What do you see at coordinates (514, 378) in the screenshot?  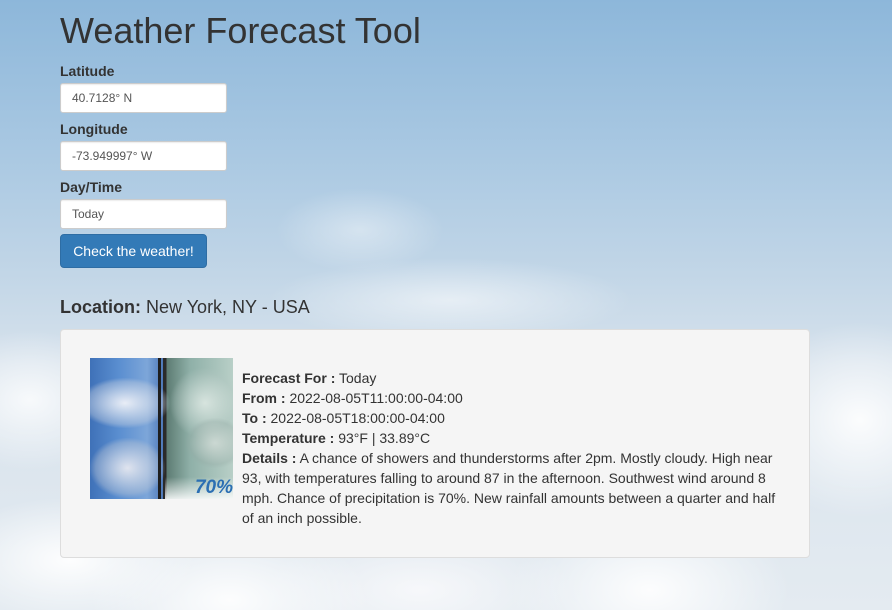 I see `forecast-for-row: Forecast For : Today` at bounding box center [514, 378].